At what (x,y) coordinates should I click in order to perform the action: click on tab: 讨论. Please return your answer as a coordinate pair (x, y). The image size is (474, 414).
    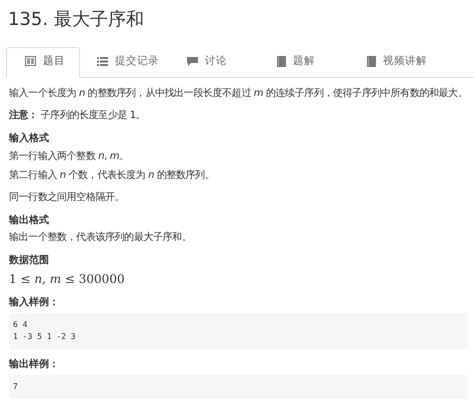
    Looking at the image, I should click on (215, 62).